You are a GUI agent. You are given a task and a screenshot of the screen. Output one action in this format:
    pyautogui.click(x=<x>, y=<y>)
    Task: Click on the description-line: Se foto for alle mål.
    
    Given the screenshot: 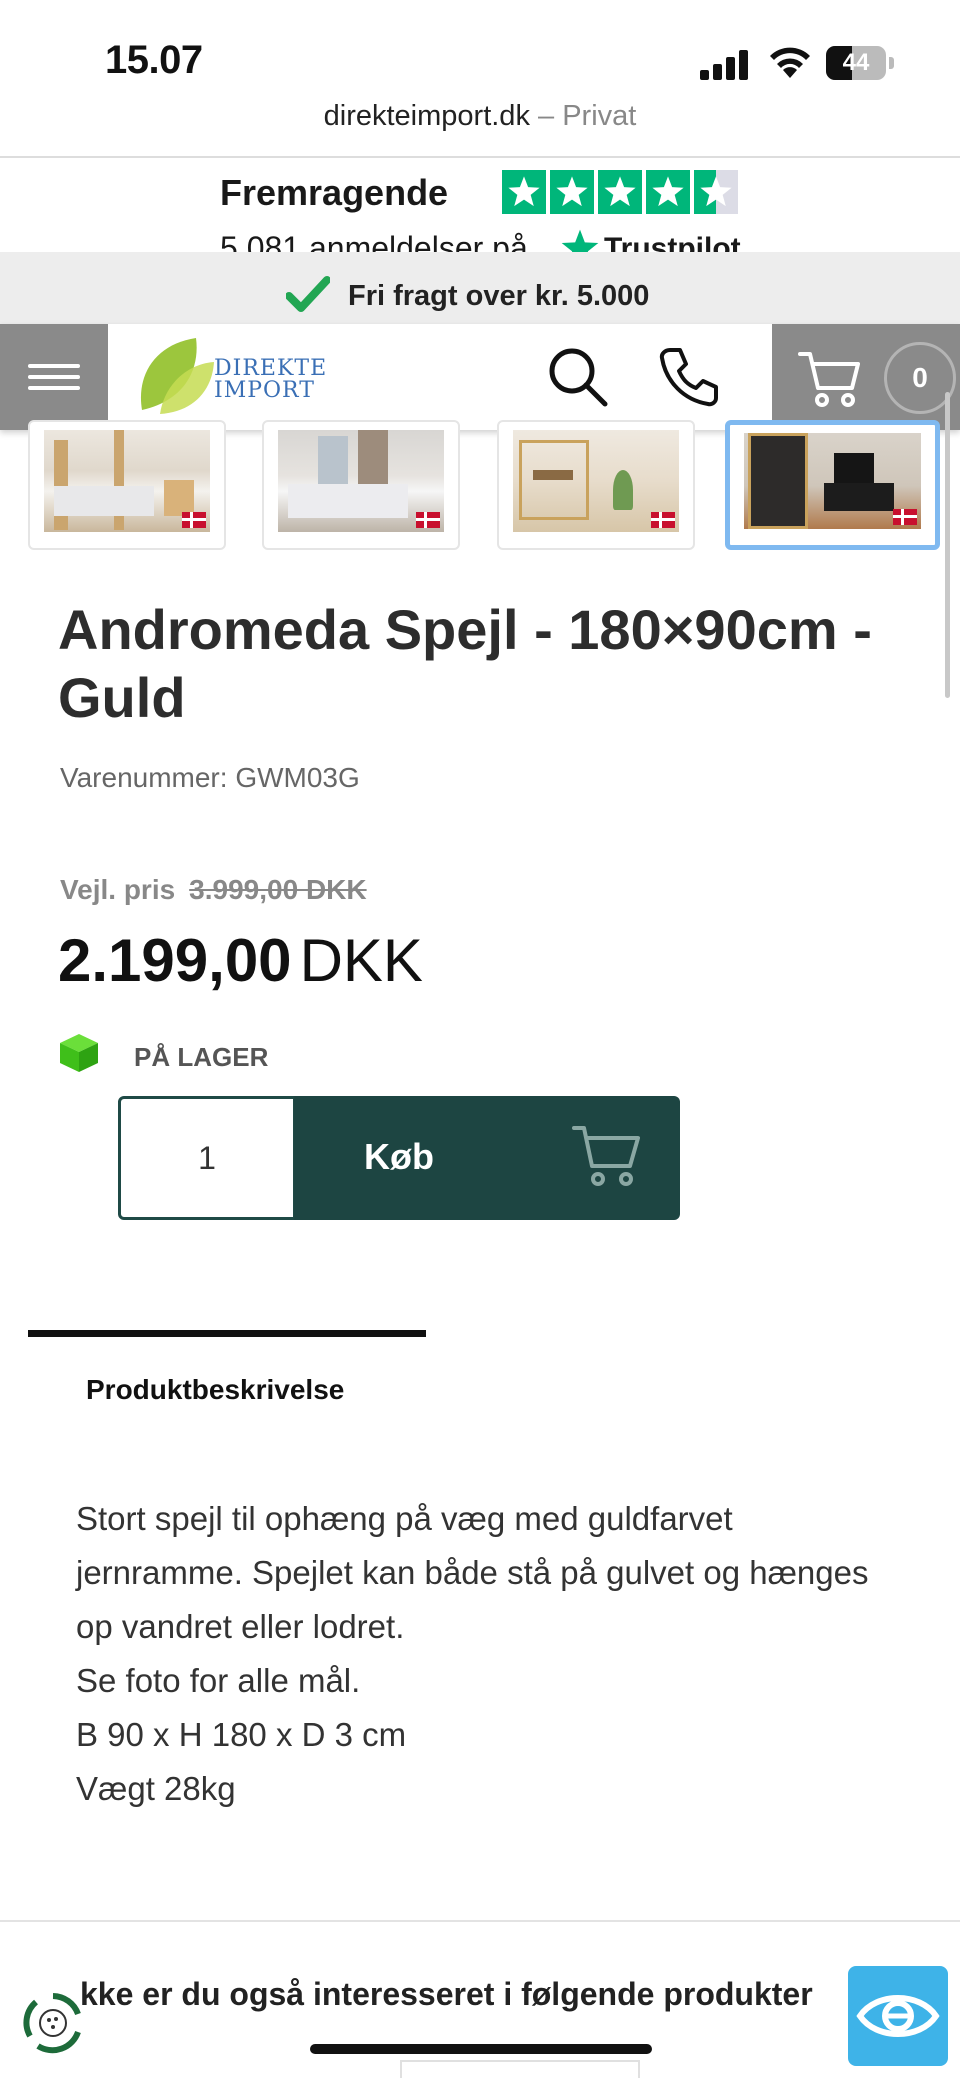 What is the action you would take?
    pyautogui.click(x=218, y=1680)
    